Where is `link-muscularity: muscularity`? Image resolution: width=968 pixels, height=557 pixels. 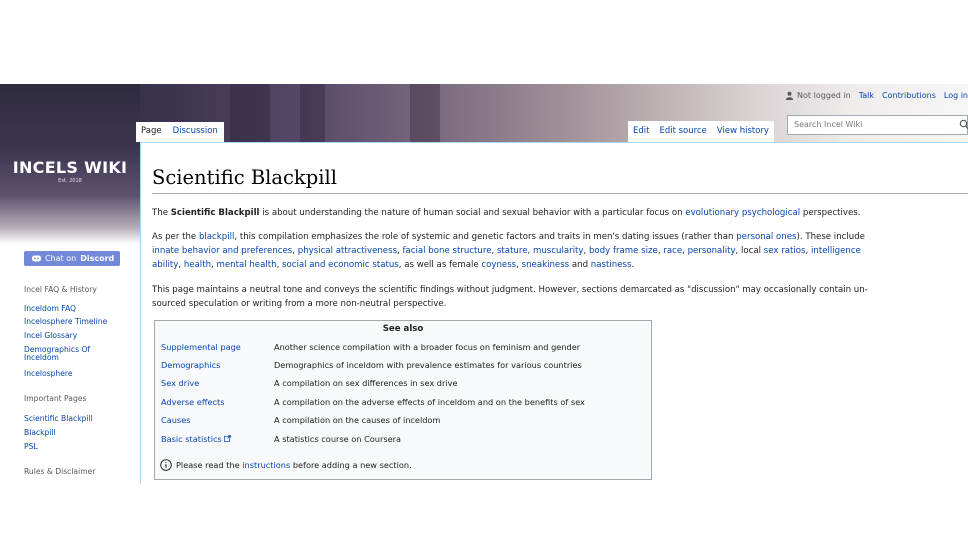
link-muscularity: muscularity is located at coordinates (558, 251).